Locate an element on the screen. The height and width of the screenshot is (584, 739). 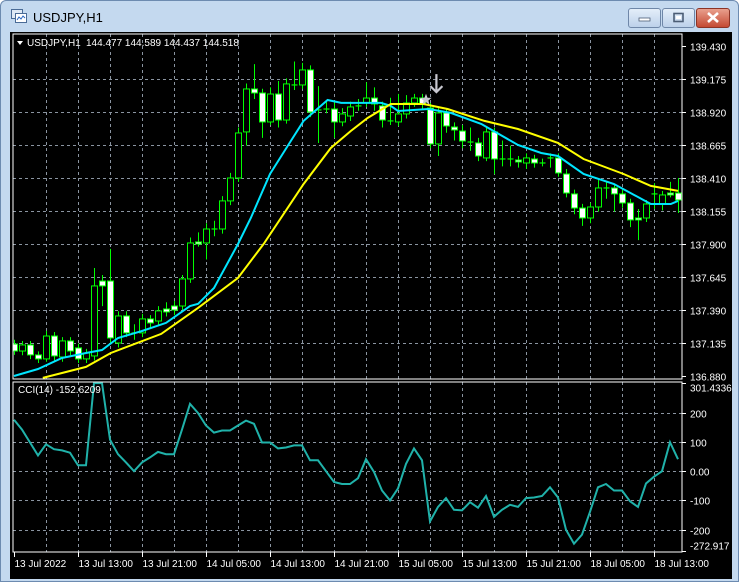
cci-axis-label: 100 is located at coordinates (698, 444).